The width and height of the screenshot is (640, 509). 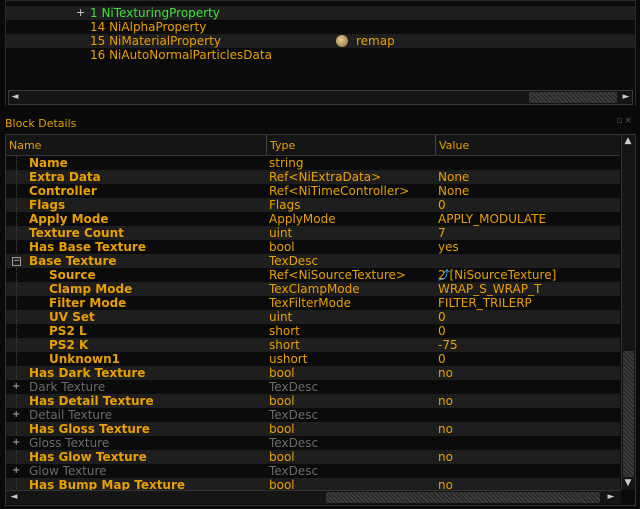 I want to click on field-type: Ref<NiExtraData>, so click(x=325, y=177).